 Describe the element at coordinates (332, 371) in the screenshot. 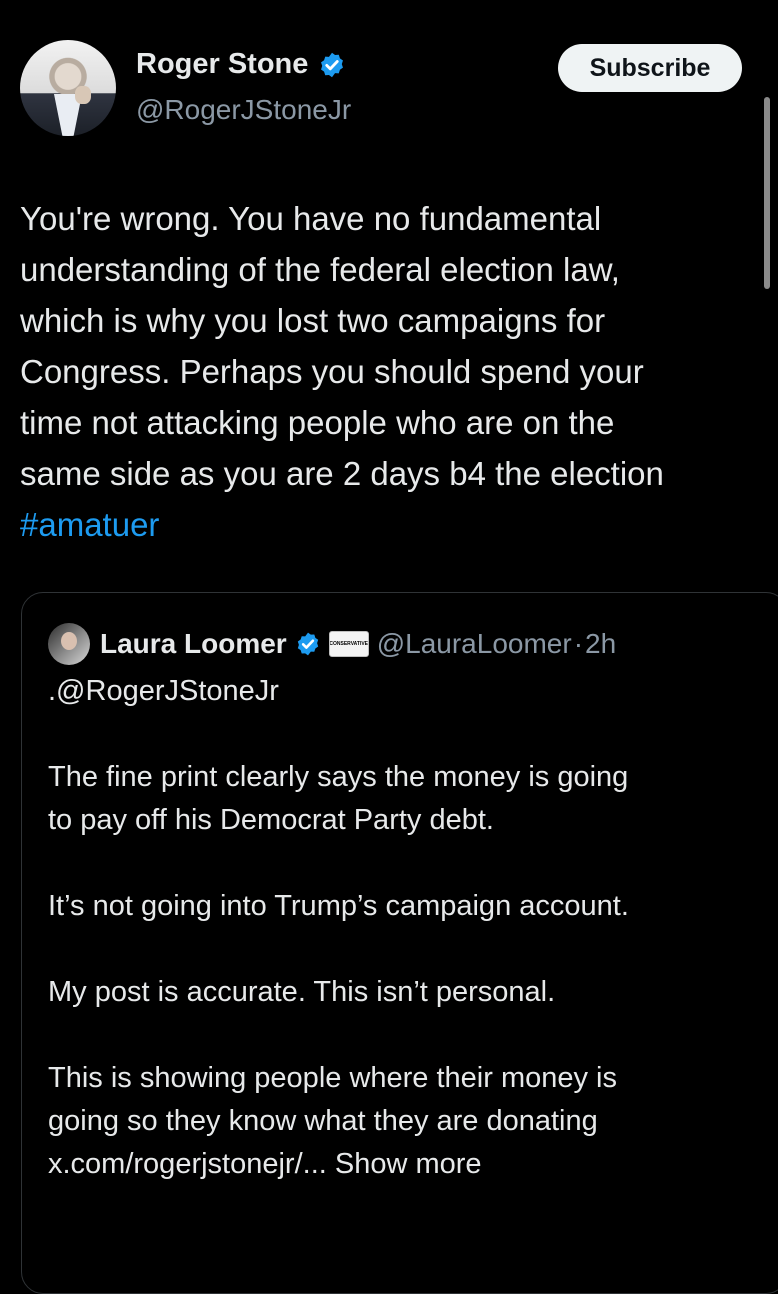

I see `post-text-line: Congress. Perhaps you should spend your` at that location.